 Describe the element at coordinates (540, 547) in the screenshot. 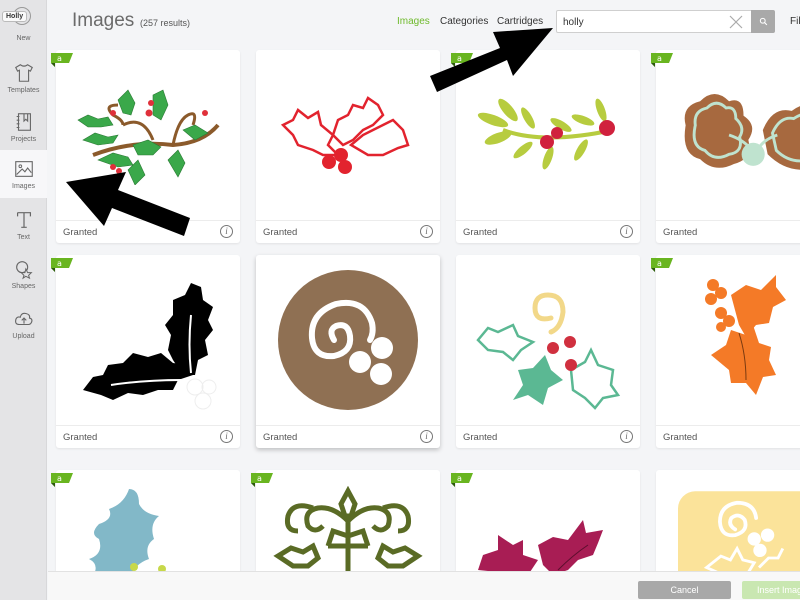

I see `magenta-holly-art` at that location.